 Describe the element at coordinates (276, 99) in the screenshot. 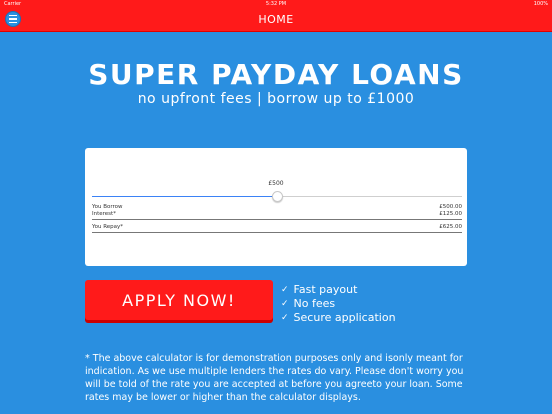

I see `hero-subtitle: no upfront fees | borrow up to £1000` at that location.